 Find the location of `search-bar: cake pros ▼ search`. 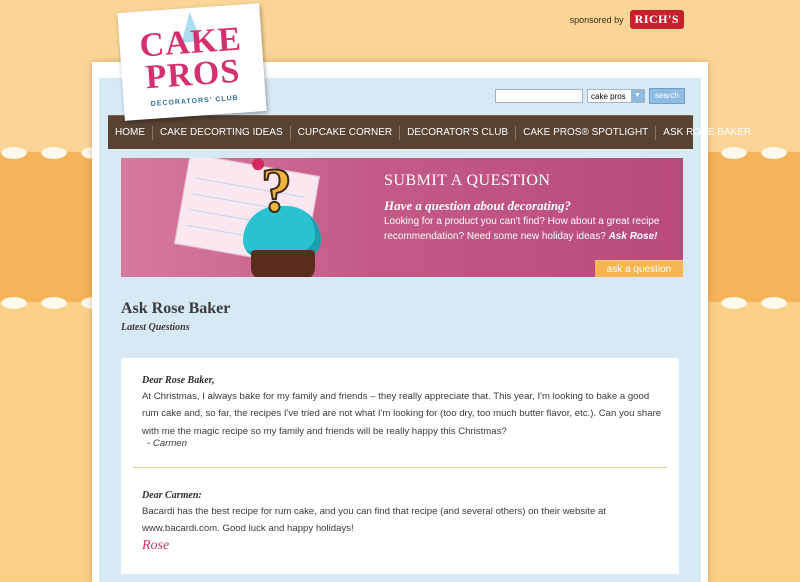

search-bar: cake pros ▼ search is located at coordinates (590, 96).